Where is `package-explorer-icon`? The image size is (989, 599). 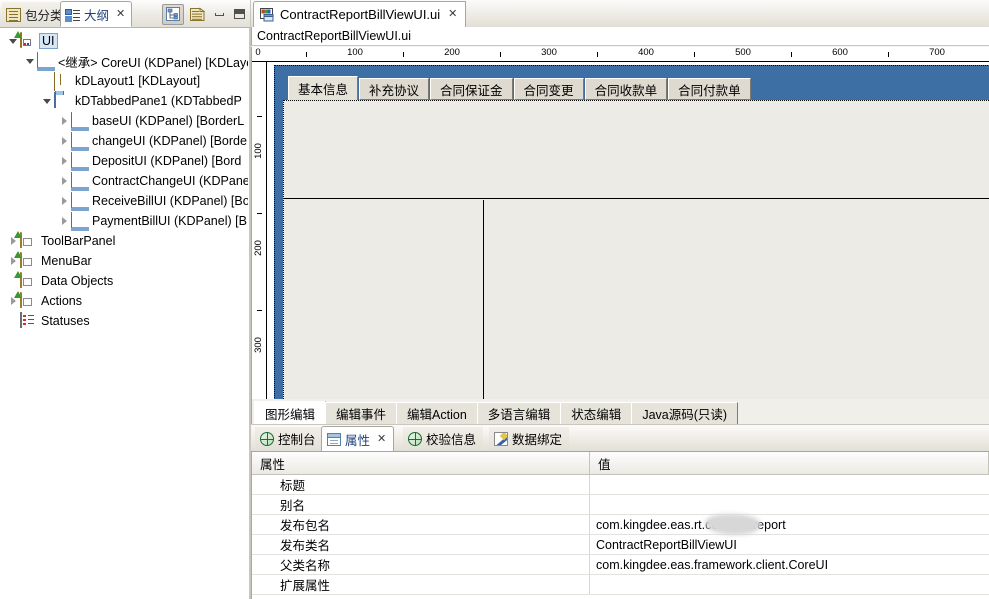 package-explorer-icon is located at coordinates (13, 14).